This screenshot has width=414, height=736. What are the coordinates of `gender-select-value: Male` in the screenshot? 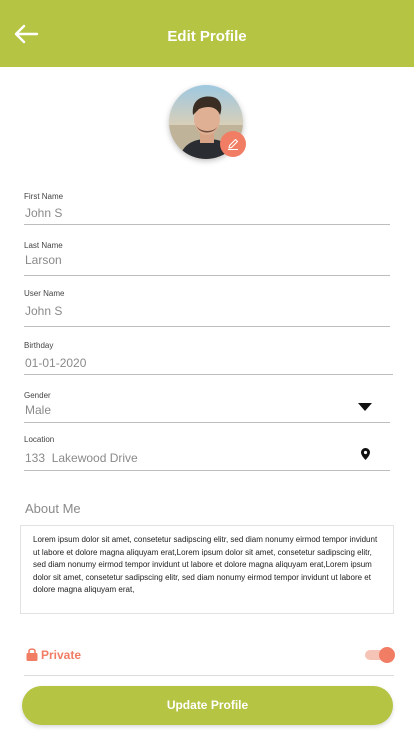 It's located at (38, 410).